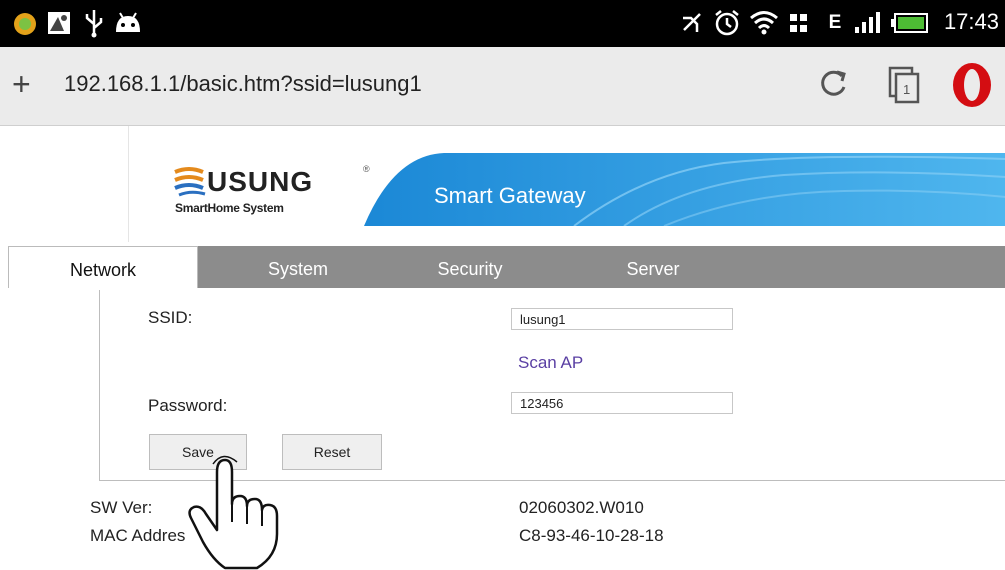 Image resolution: width=1005 pixels, height=570 pixels. I want to click on edge-signal-icon: E, so click(835, 22).